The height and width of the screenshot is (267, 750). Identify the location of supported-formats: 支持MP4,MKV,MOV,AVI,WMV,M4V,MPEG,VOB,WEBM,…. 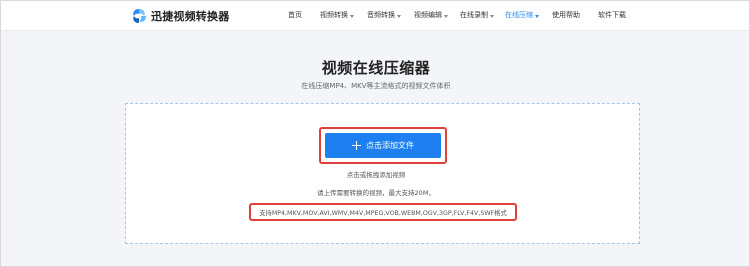
(383, 213).